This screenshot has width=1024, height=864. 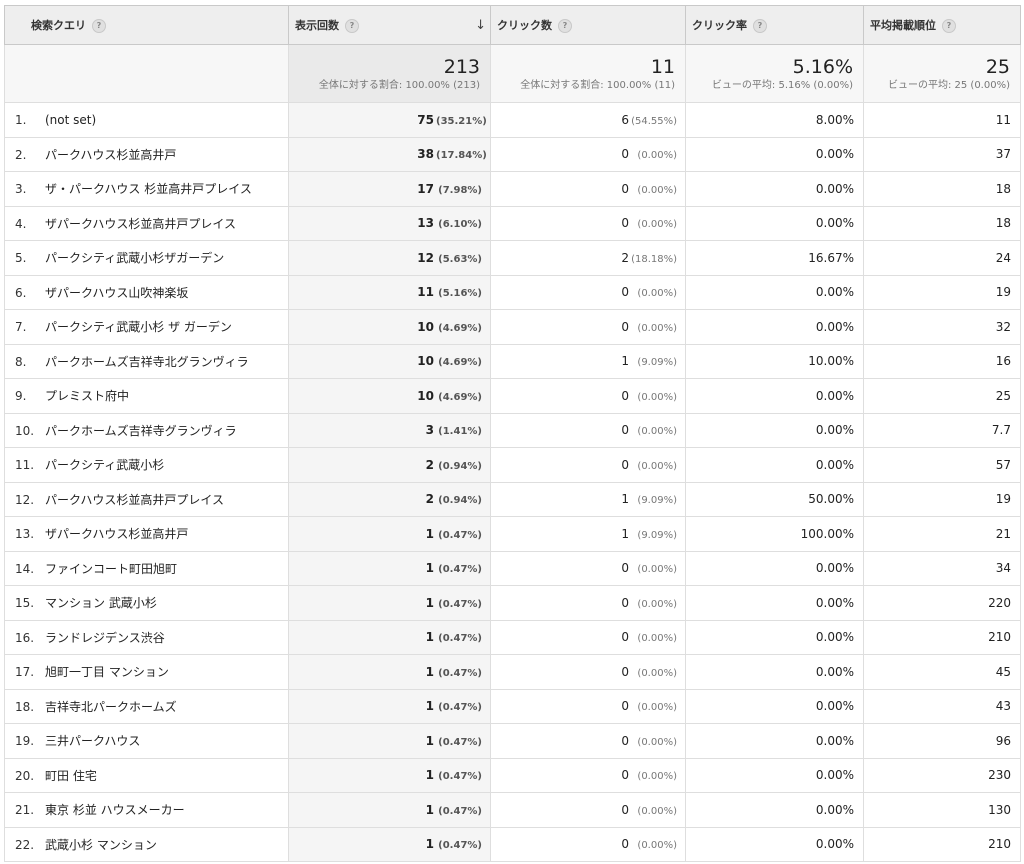 What do you see at coordinates (116, 534) in the screenshot?
I see `query-text: ザパークハウス杉並高井戸` at bounding box center [116, 534].